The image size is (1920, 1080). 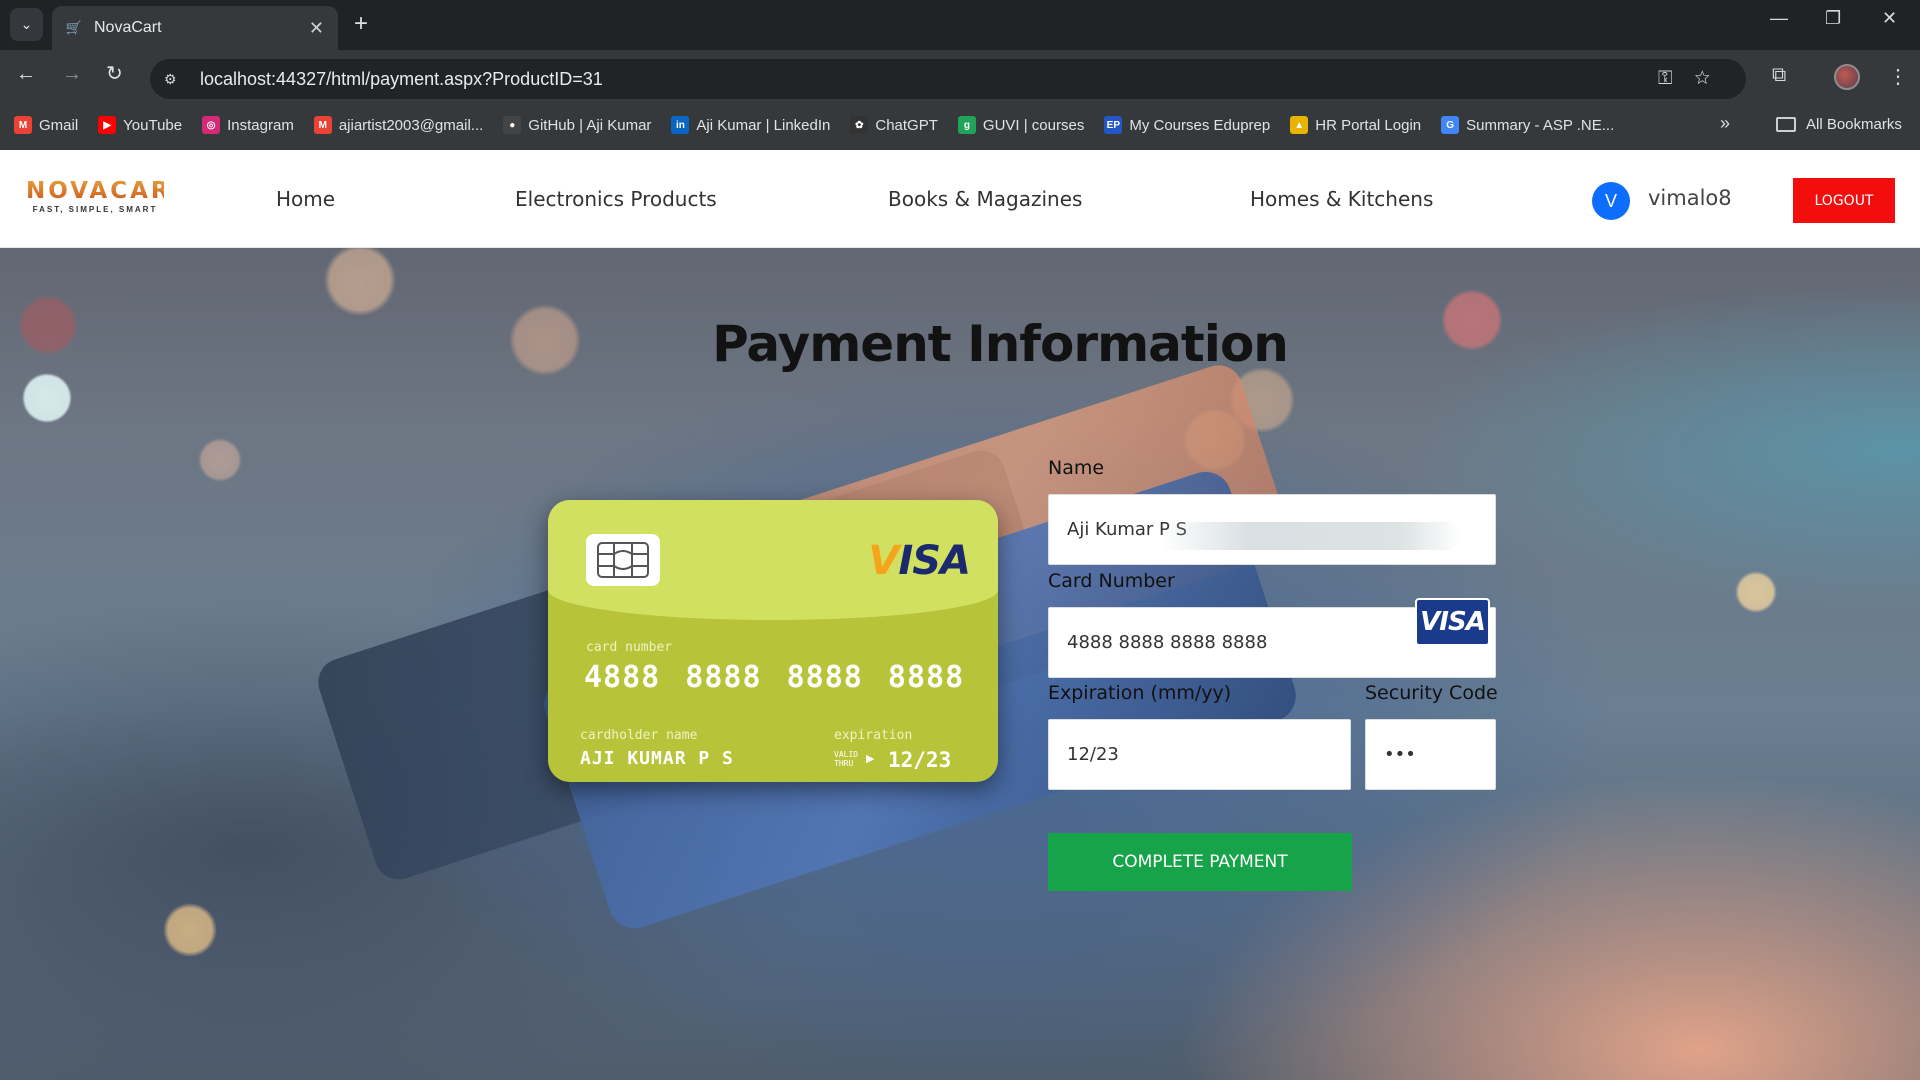 I want to click on username: vimalo8, so click(x=1690, y=198).